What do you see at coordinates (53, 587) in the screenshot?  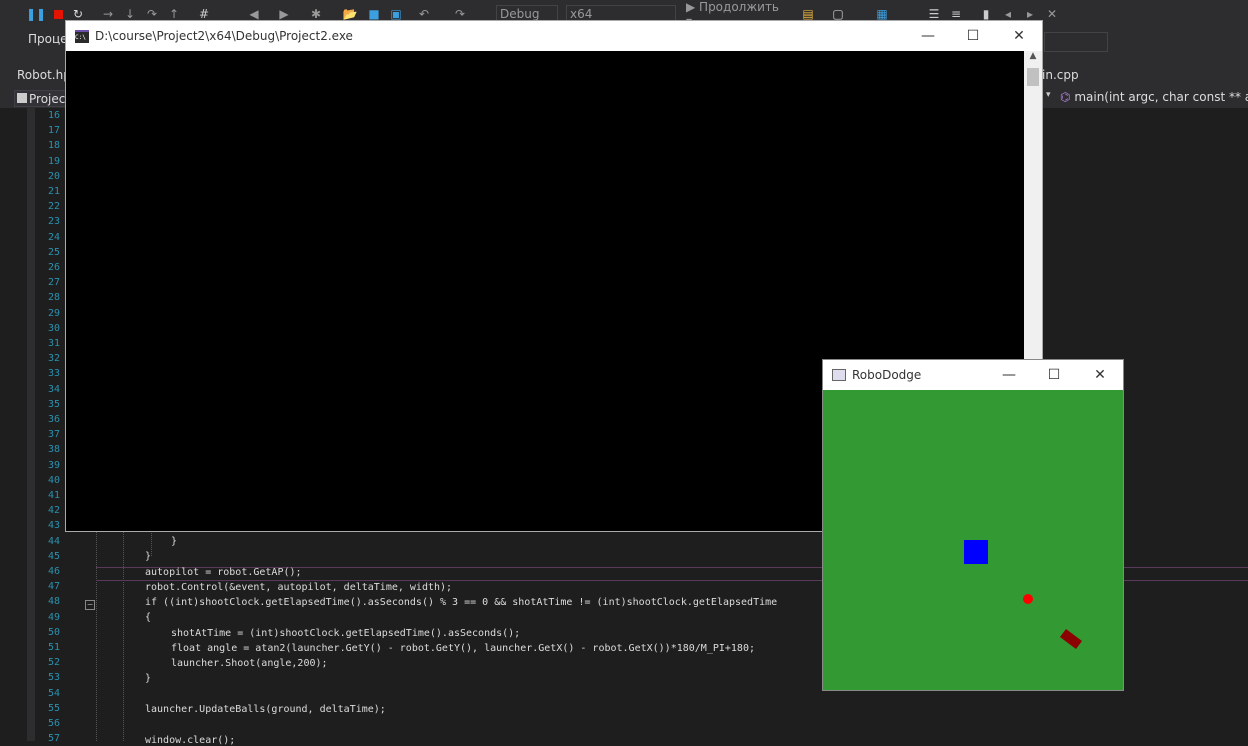 I see `line-number: 47` at bounding box center [53, 587].